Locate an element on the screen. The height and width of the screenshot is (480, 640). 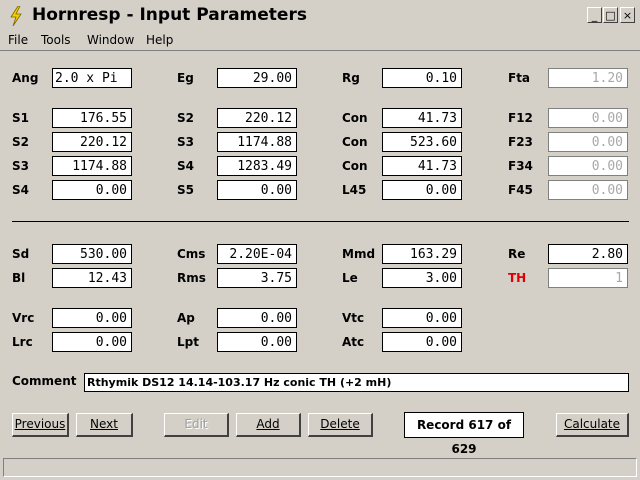
menu-window: Window is located at coordinates (110, 40).